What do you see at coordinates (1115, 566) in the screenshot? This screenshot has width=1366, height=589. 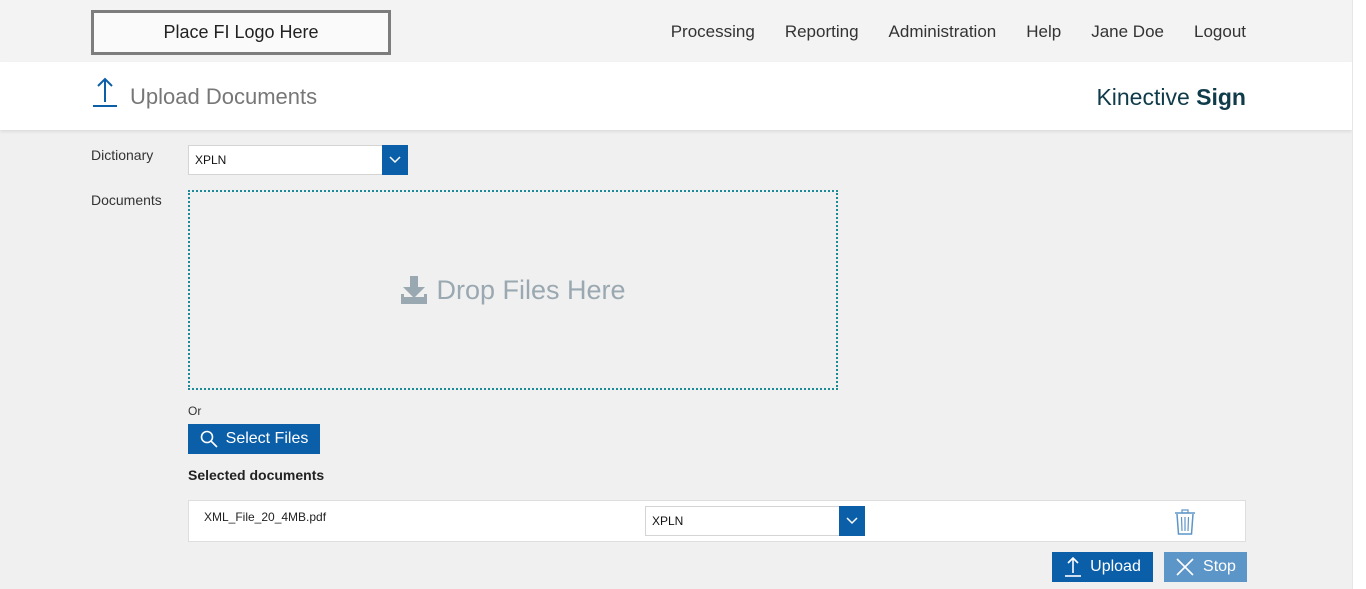 I see `upload-label: Upload` at bounding box center [1115, 566].